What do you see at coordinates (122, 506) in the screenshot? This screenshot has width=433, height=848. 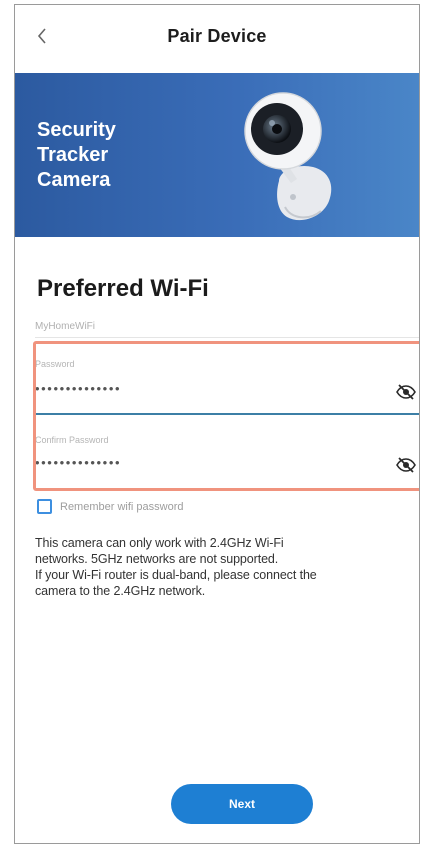 I see `remember-password-label: Remember wifi password` at bounding box center [122, 506].